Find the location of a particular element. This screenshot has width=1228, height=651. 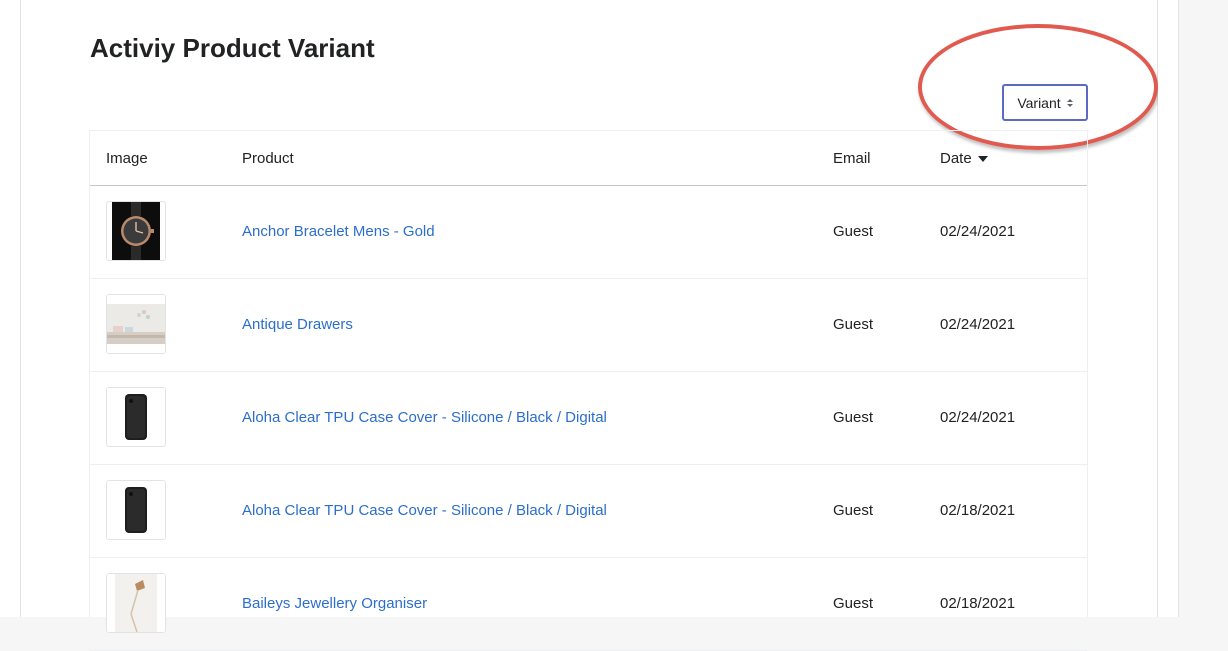

product-link: Anchor Bracelet Mens - Gold is located at coordinates (338, 231).